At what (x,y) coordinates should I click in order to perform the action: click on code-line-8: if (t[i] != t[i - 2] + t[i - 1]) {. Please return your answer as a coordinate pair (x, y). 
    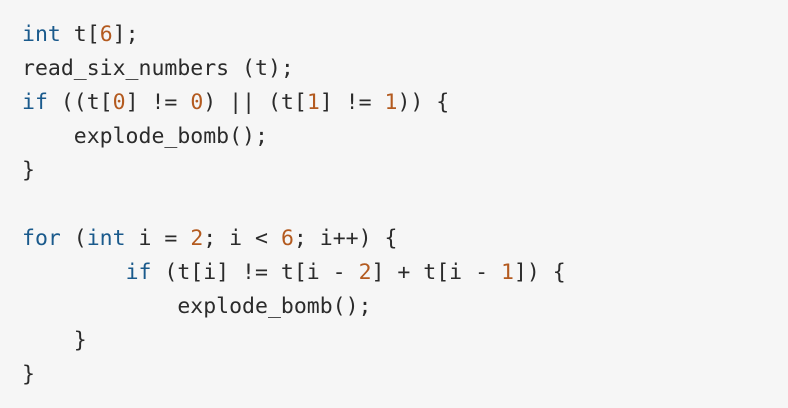
    Looking at the image, I should click on (294, 273).